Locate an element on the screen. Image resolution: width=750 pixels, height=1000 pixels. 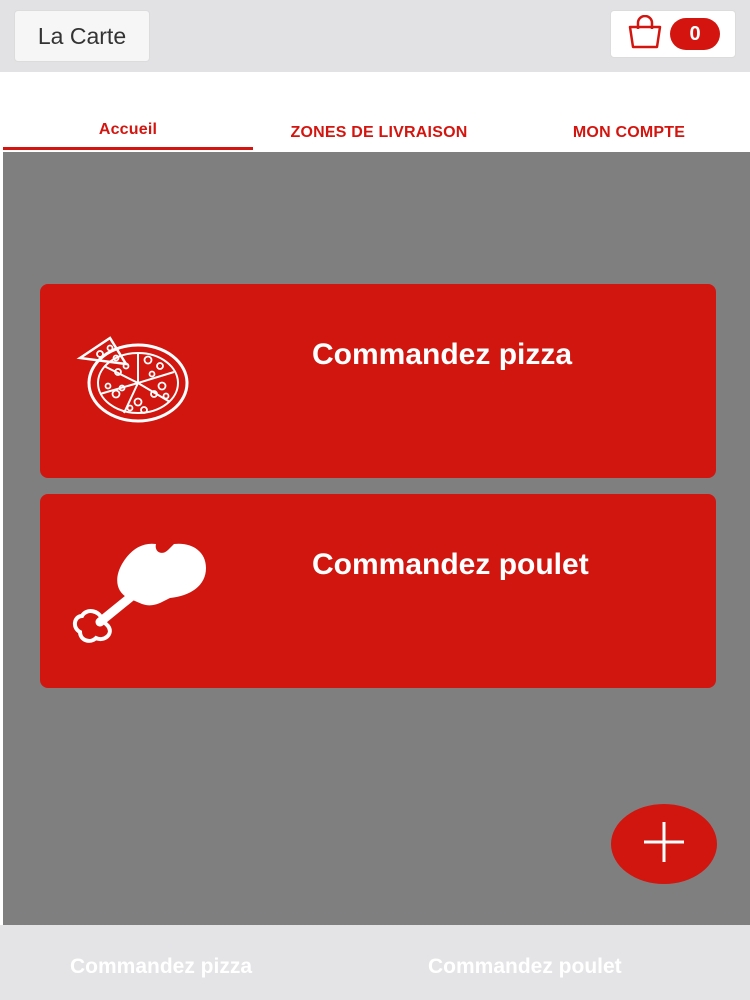
order-chicken-label: Commandez poulet is located at coordinates (450, 564).